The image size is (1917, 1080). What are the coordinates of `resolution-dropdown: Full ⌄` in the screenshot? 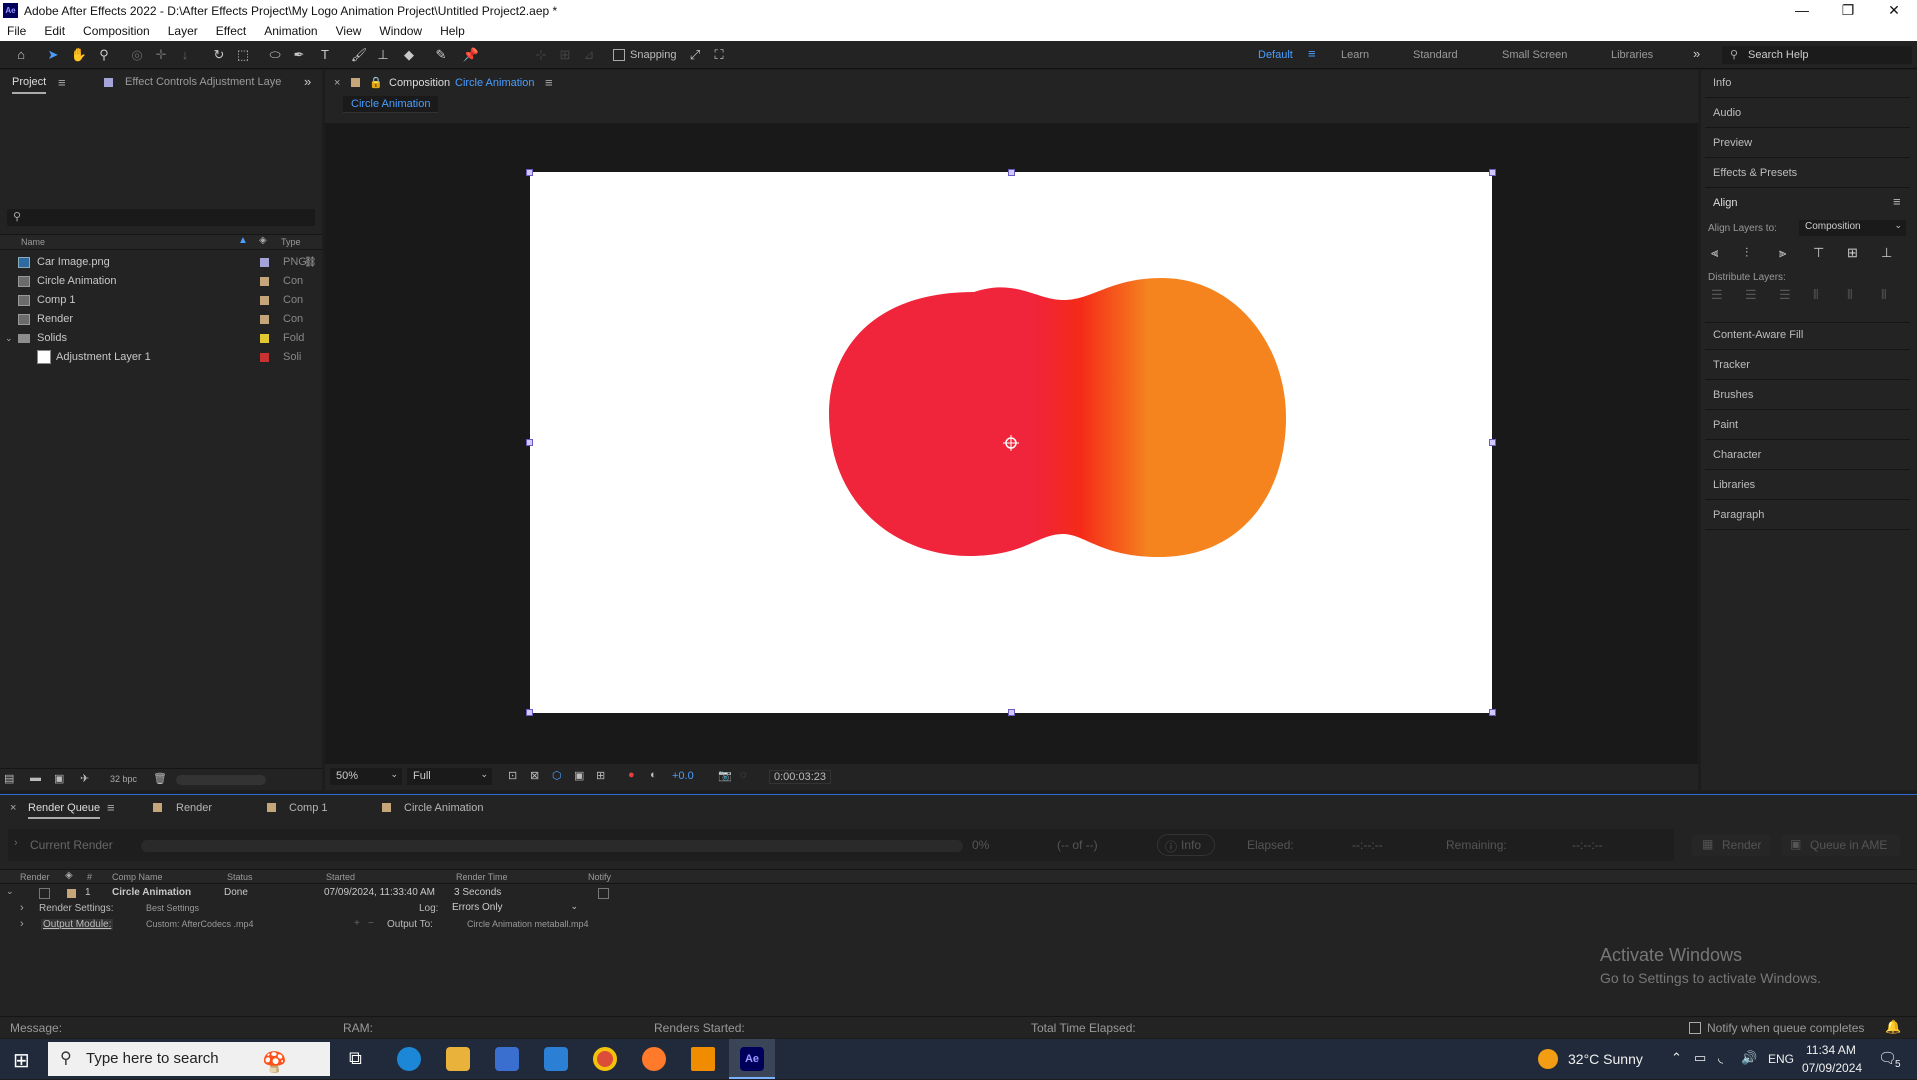 It's located at (449, 776).